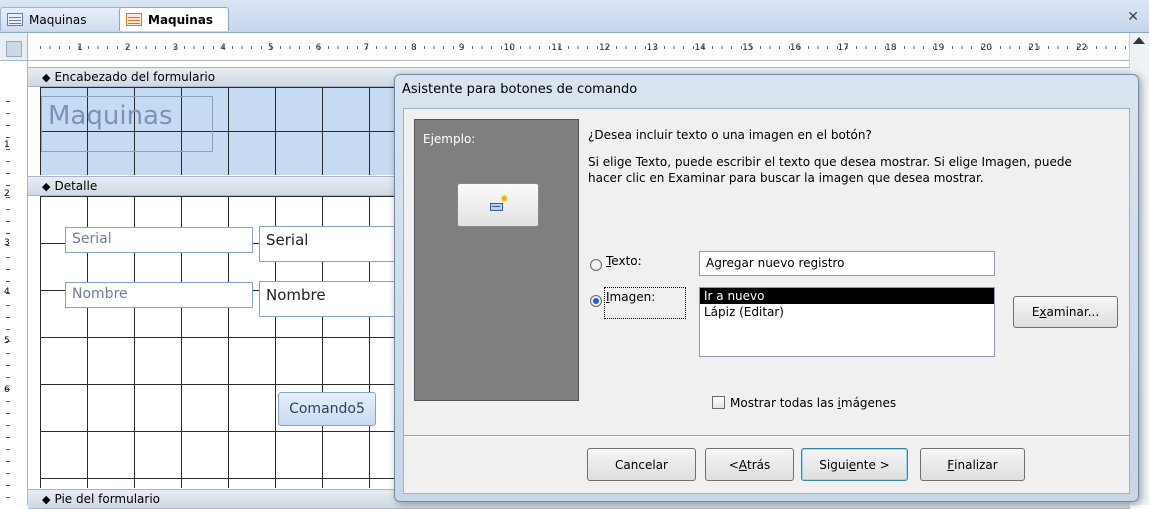 This screenshot has height=509, width=1149. I want to click on ruler-number: 9, so click(461, 48).